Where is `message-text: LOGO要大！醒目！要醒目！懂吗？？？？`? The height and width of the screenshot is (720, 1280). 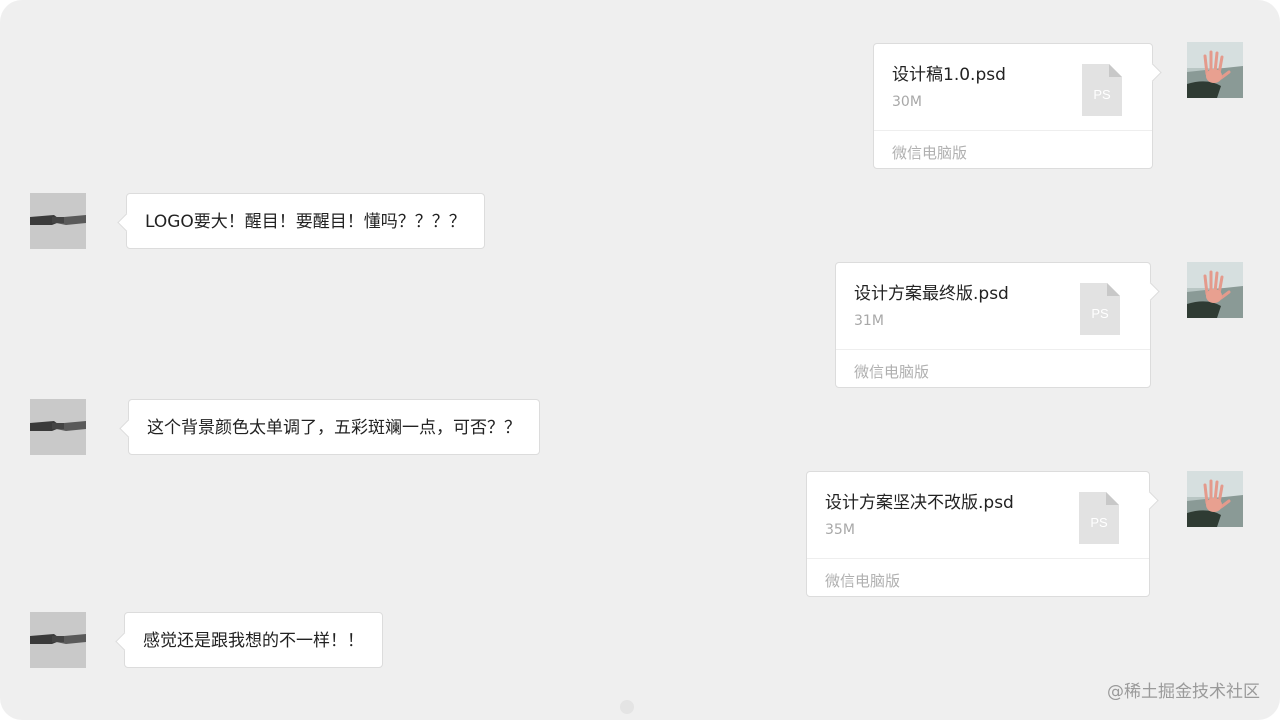
message-text: LOGO要大！醒目！要醒目！懂吗？？？？ is located at coordinates (305, 222).